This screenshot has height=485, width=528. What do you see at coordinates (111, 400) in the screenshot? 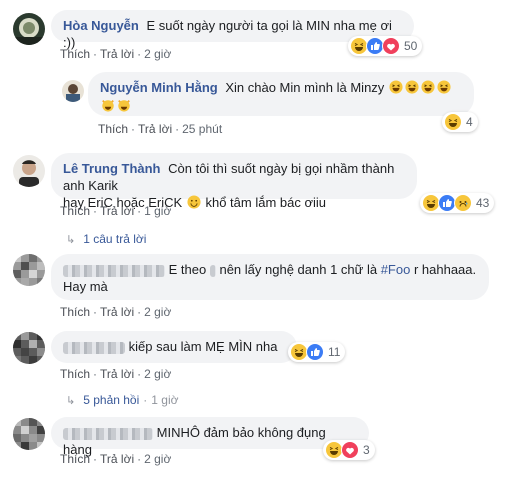
I see `replies-label: 5 phản hồi` at bounding box center [111, 400].